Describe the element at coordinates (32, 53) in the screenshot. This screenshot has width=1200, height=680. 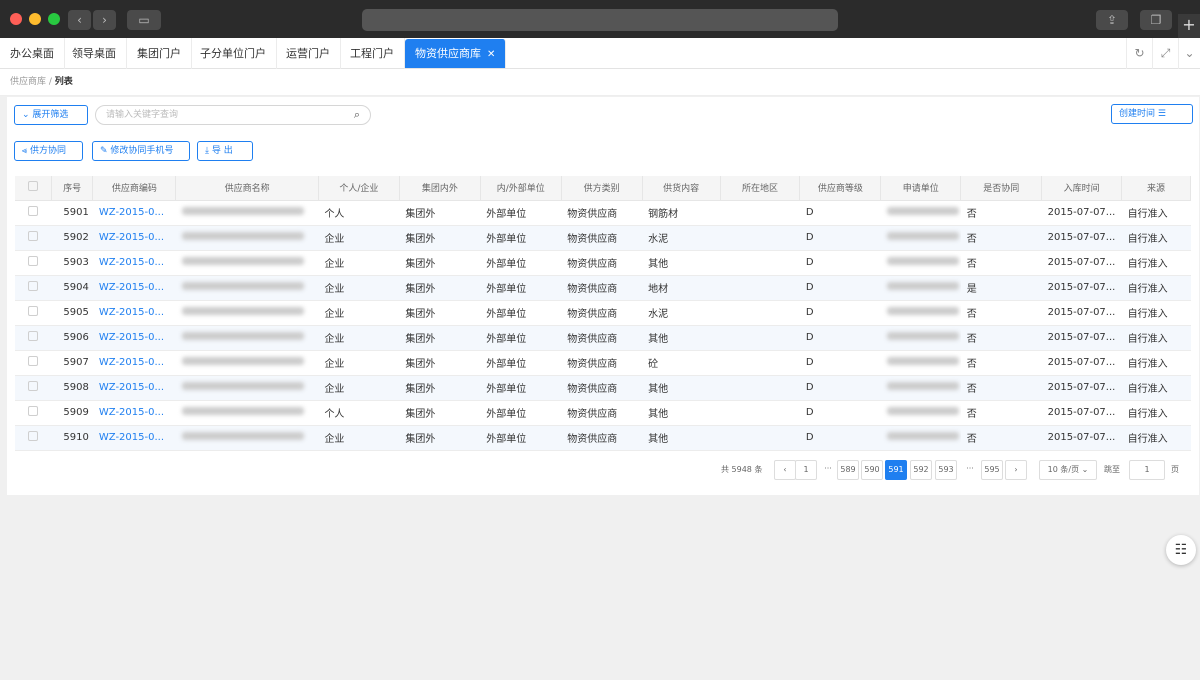
I see `tab-office-desktop: 办公桌面` at that location.